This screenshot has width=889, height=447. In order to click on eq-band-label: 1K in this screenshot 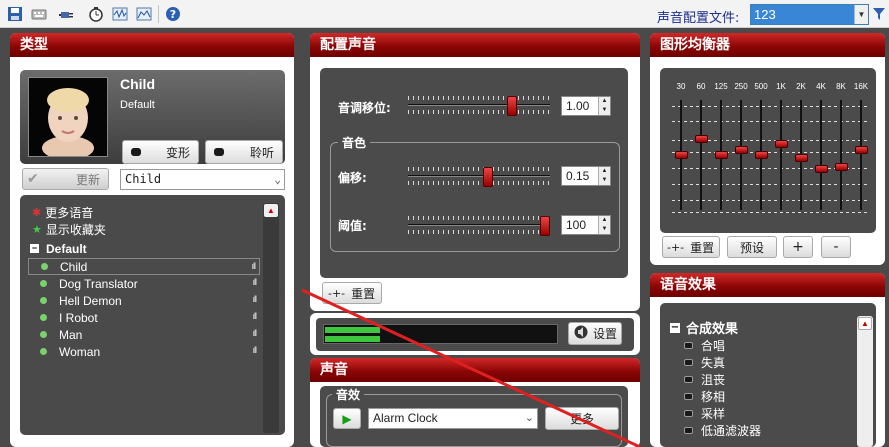, I will do `click(781, 86)`.